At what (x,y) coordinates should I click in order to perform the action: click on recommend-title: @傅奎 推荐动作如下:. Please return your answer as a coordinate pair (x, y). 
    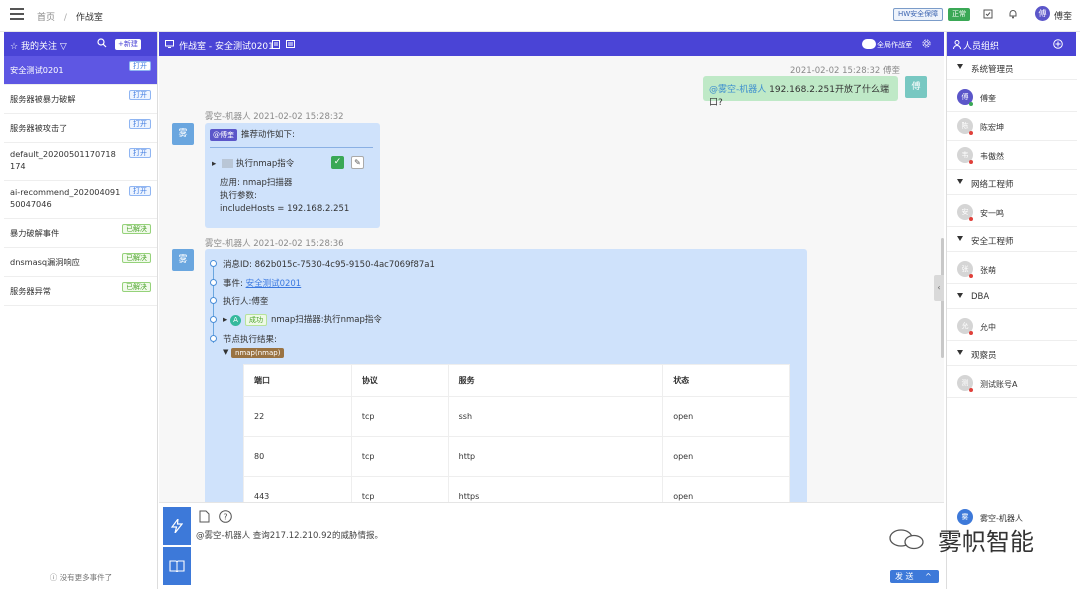
    Looking at the image, I should click on (252, 134).